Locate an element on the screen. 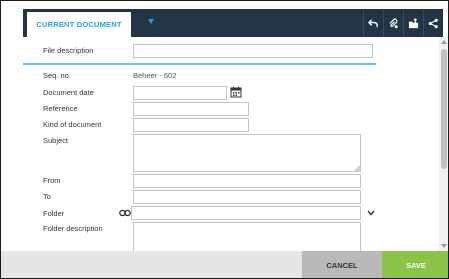  chevron-down-icon is located at coordinates (371, 213).